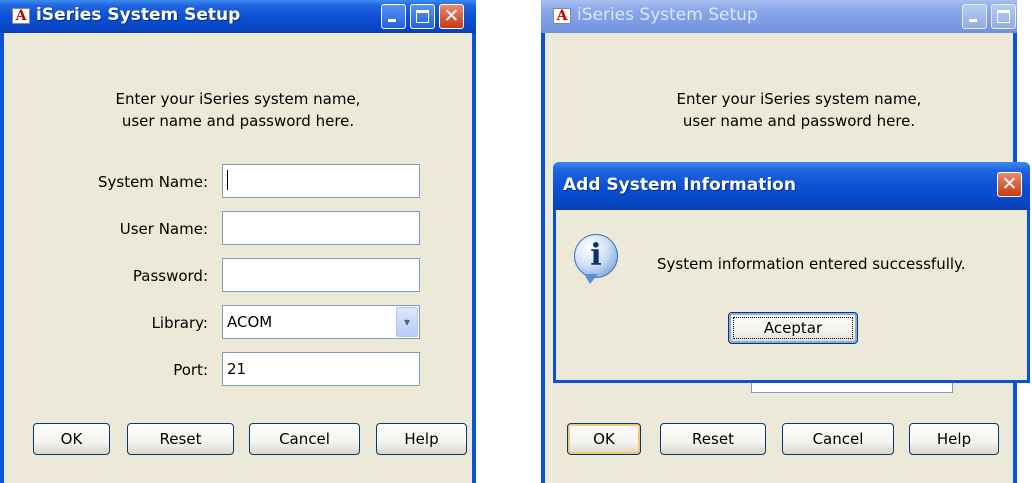 The height and width of the screenshot is (483, 1032). I want to click on user-name-label: User Name:, so click(163, 229).